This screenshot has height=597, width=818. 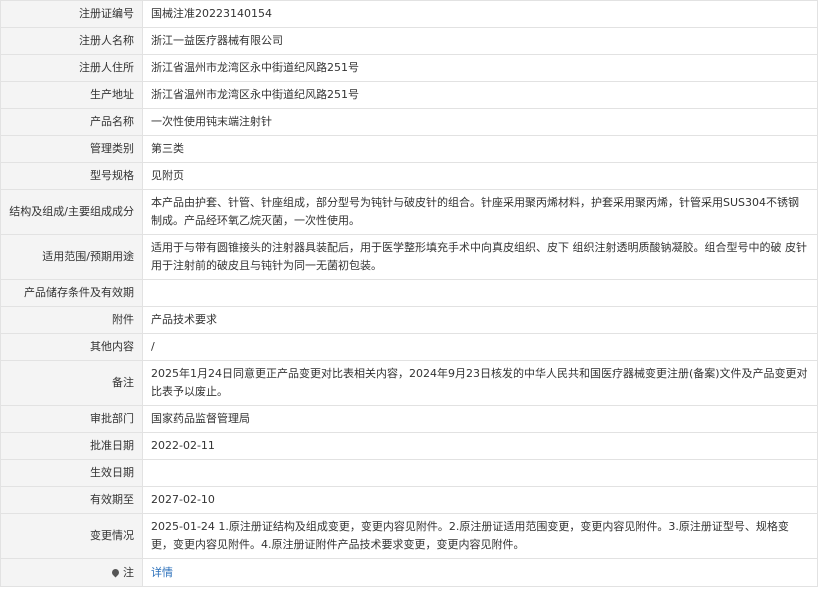 I want to click on field-label: 适用范围/预期用途, so click(x=71, y=257).